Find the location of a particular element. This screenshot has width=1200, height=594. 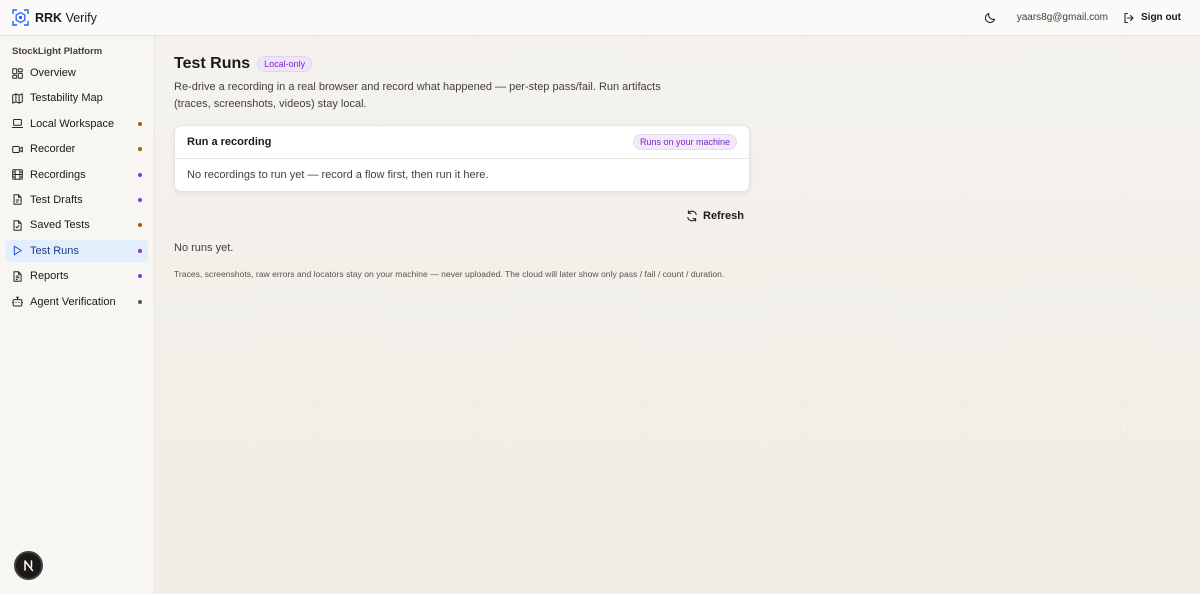

refresh-button: Refresh is located at coordinates (715, 216).